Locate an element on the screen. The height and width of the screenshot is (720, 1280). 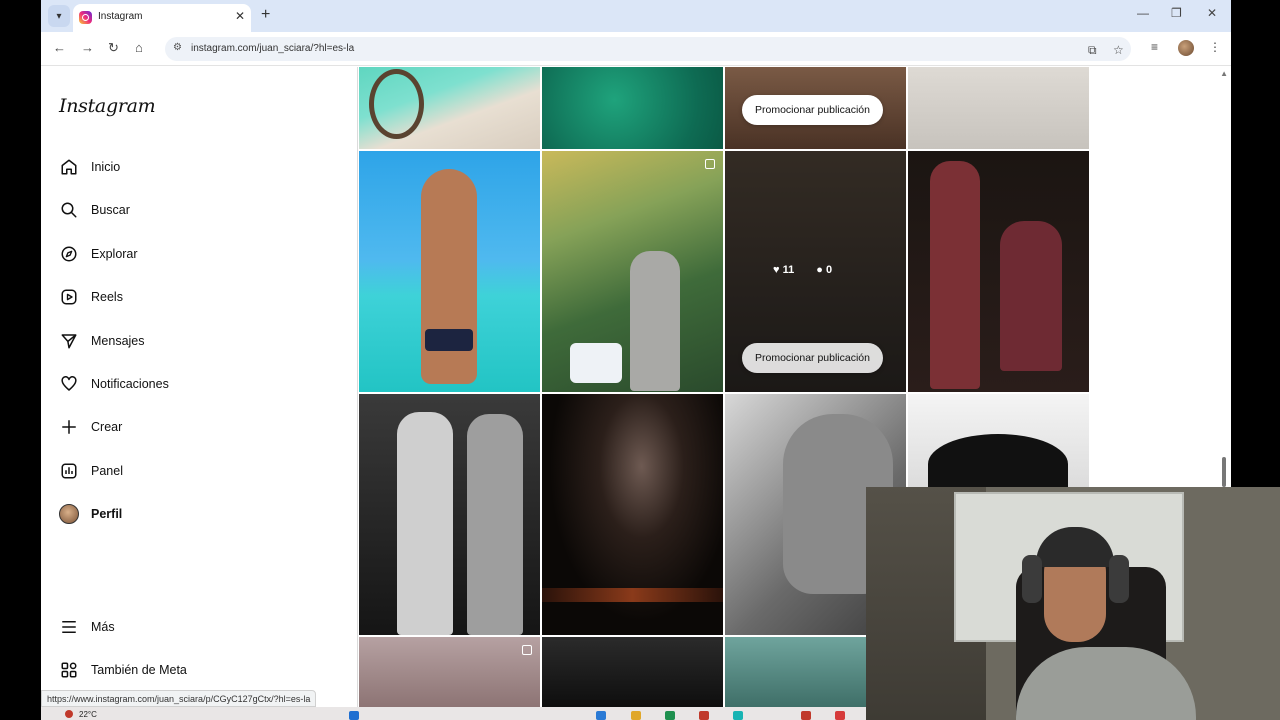
home-button-icon: ⌂ is located at coordinates (139, 47).